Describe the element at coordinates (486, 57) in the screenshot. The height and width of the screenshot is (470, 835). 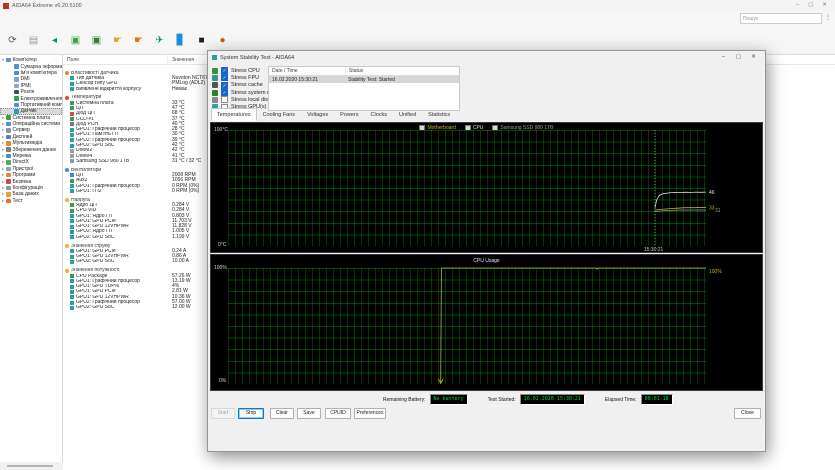
I see `sst-titlebar: System Stability Test - AIDA64 – ▢ ✕` at that location.